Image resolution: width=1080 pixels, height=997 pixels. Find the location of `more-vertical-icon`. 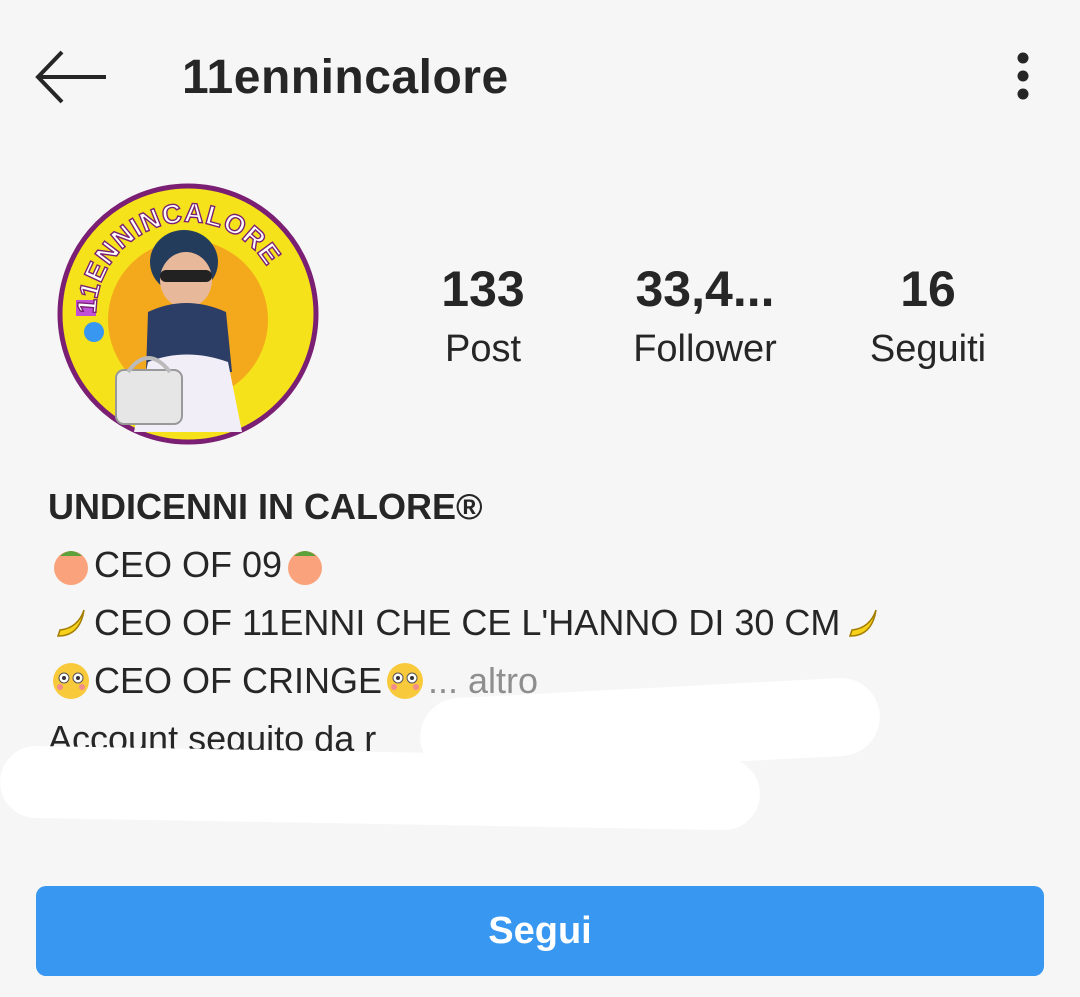

more-vertical-icon is located at coordinates (1023, 76).